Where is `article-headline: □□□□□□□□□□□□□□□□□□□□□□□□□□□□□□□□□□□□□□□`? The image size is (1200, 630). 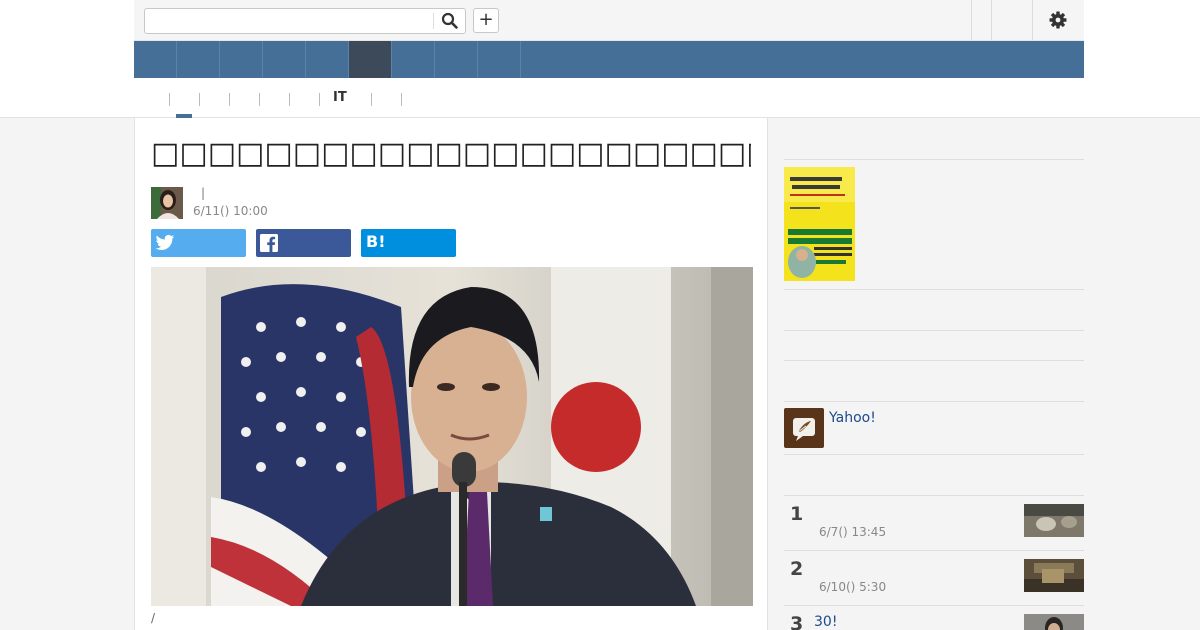 article-headline: □□□□□□□□□□□□□□□□□□□□□□□□□□□□□□□□□□□□□□□ is located at coordinates (451, 153).